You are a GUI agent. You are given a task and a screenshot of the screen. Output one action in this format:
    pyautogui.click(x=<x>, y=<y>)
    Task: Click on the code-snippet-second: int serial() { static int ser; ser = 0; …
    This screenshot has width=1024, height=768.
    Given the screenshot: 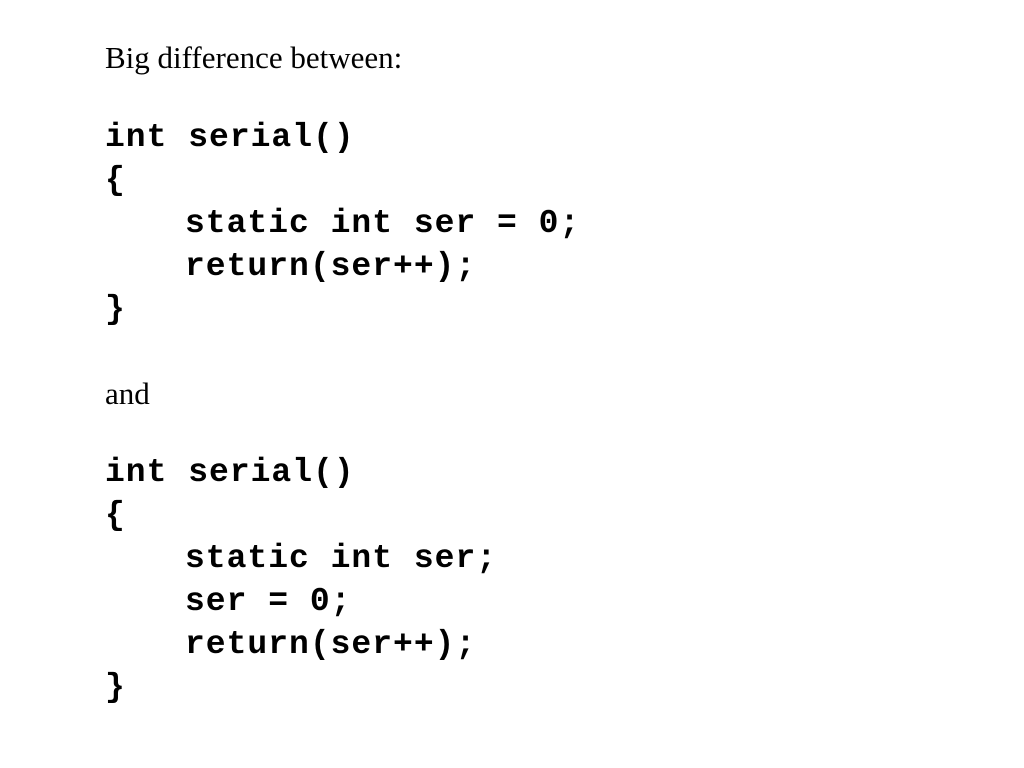 What is the action you would take?
    pyautogui.click(x=301, y=580)
    